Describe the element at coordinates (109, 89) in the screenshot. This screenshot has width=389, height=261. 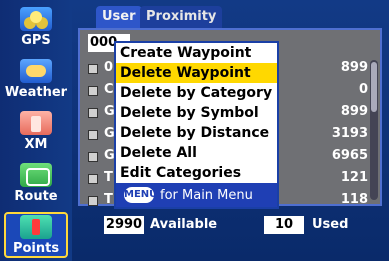
I see `waypoint-row-name: C` at that location.